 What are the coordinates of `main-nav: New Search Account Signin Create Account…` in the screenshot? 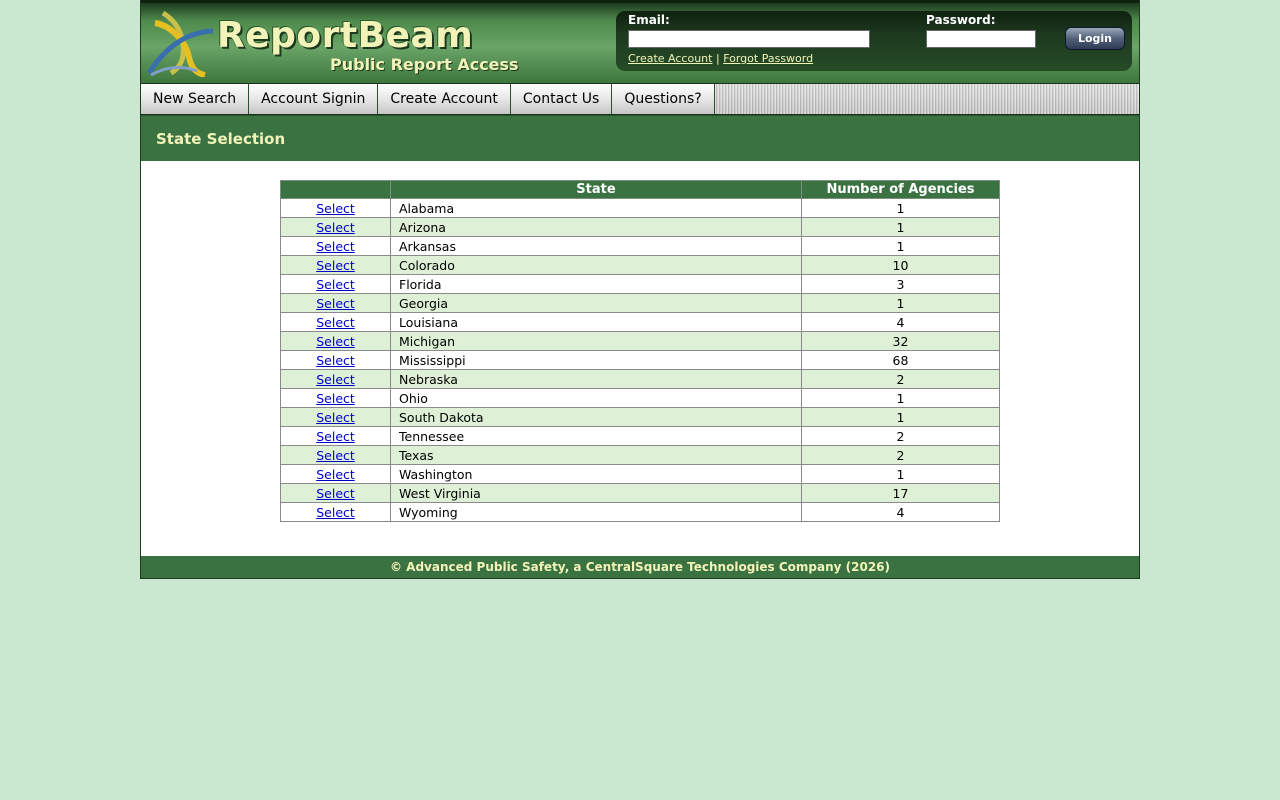 It's located at (640, 99).